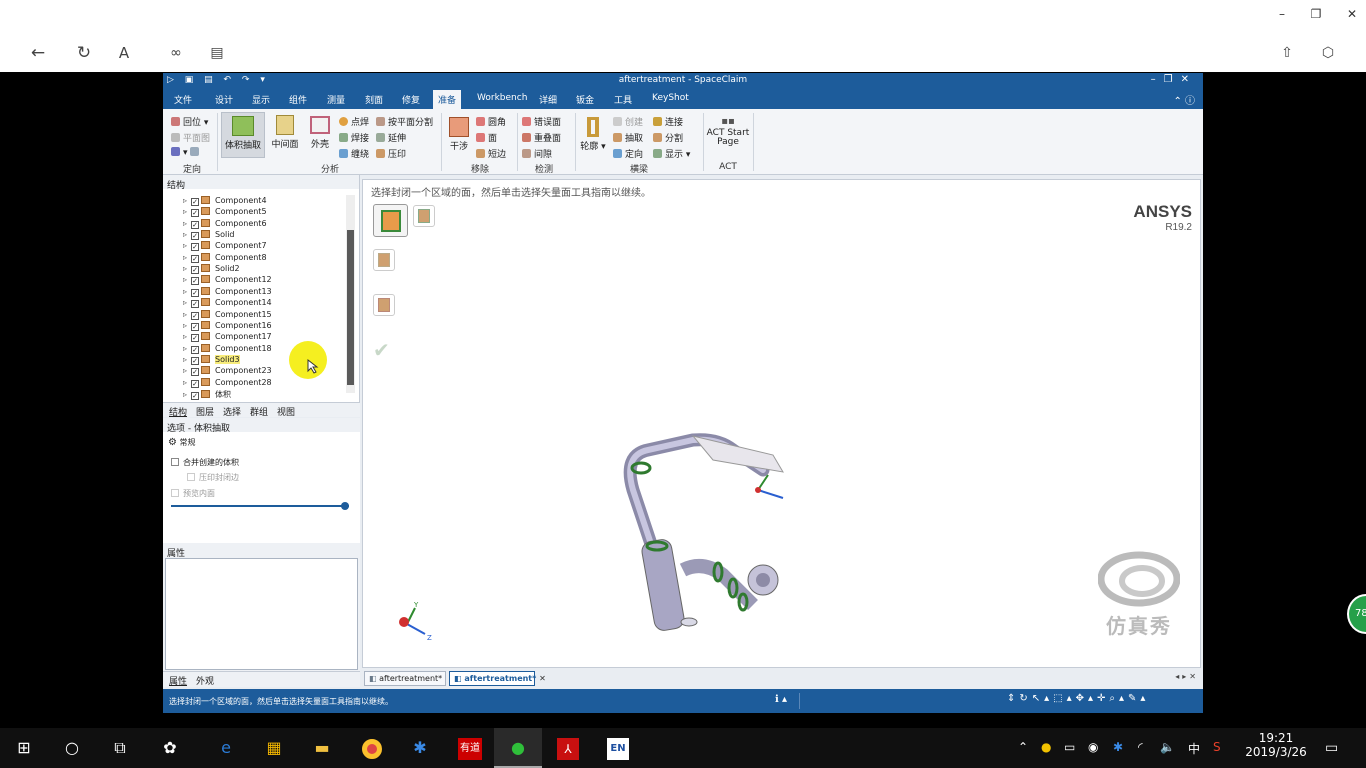  I want to click on tab-structure: 结构, so click(178, 411).